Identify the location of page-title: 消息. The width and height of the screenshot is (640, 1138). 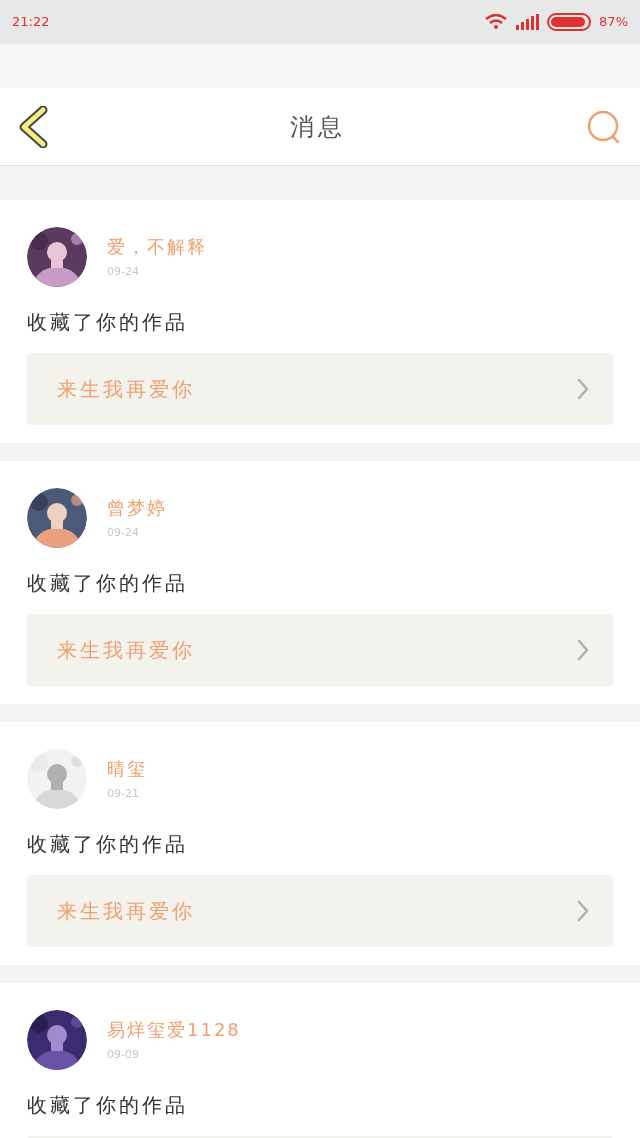
(318, 127).